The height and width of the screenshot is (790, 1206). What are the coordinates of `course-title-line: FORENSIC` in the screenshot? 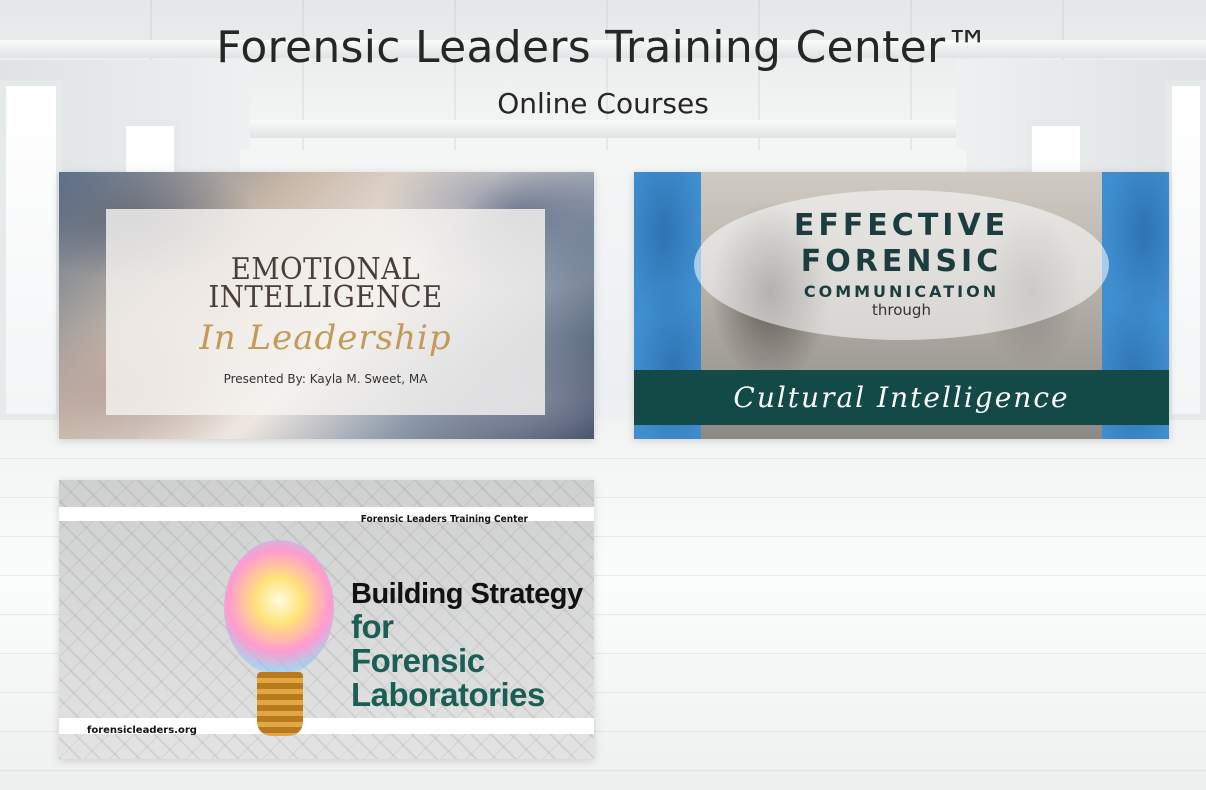 It's located at (901, 261).